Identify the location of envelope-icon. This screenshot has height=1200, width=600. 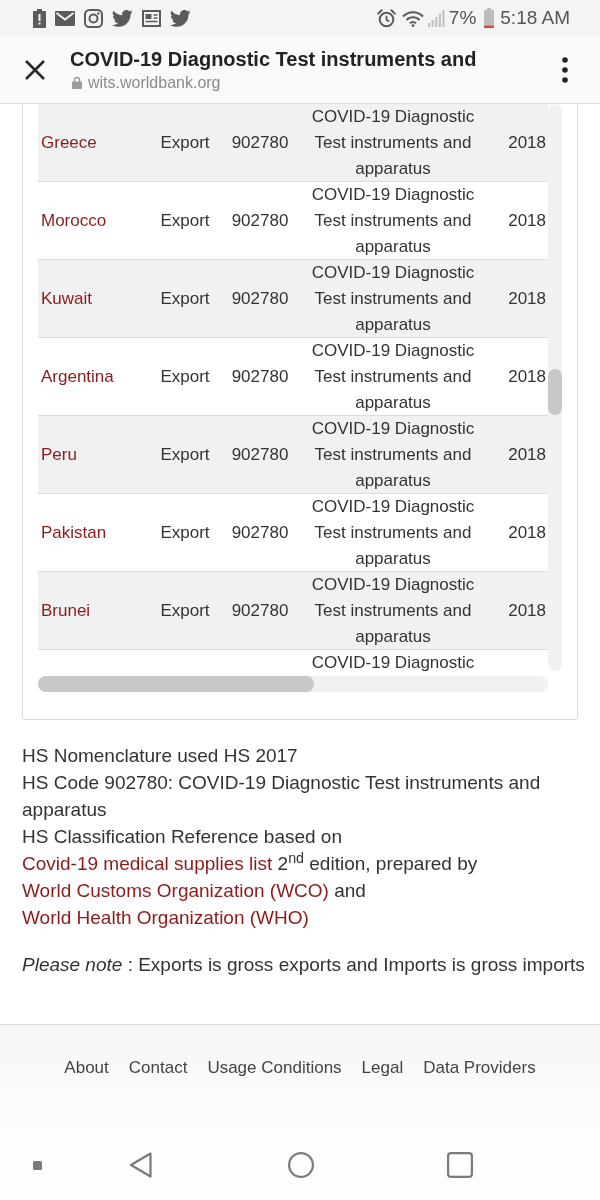
(65, 18).